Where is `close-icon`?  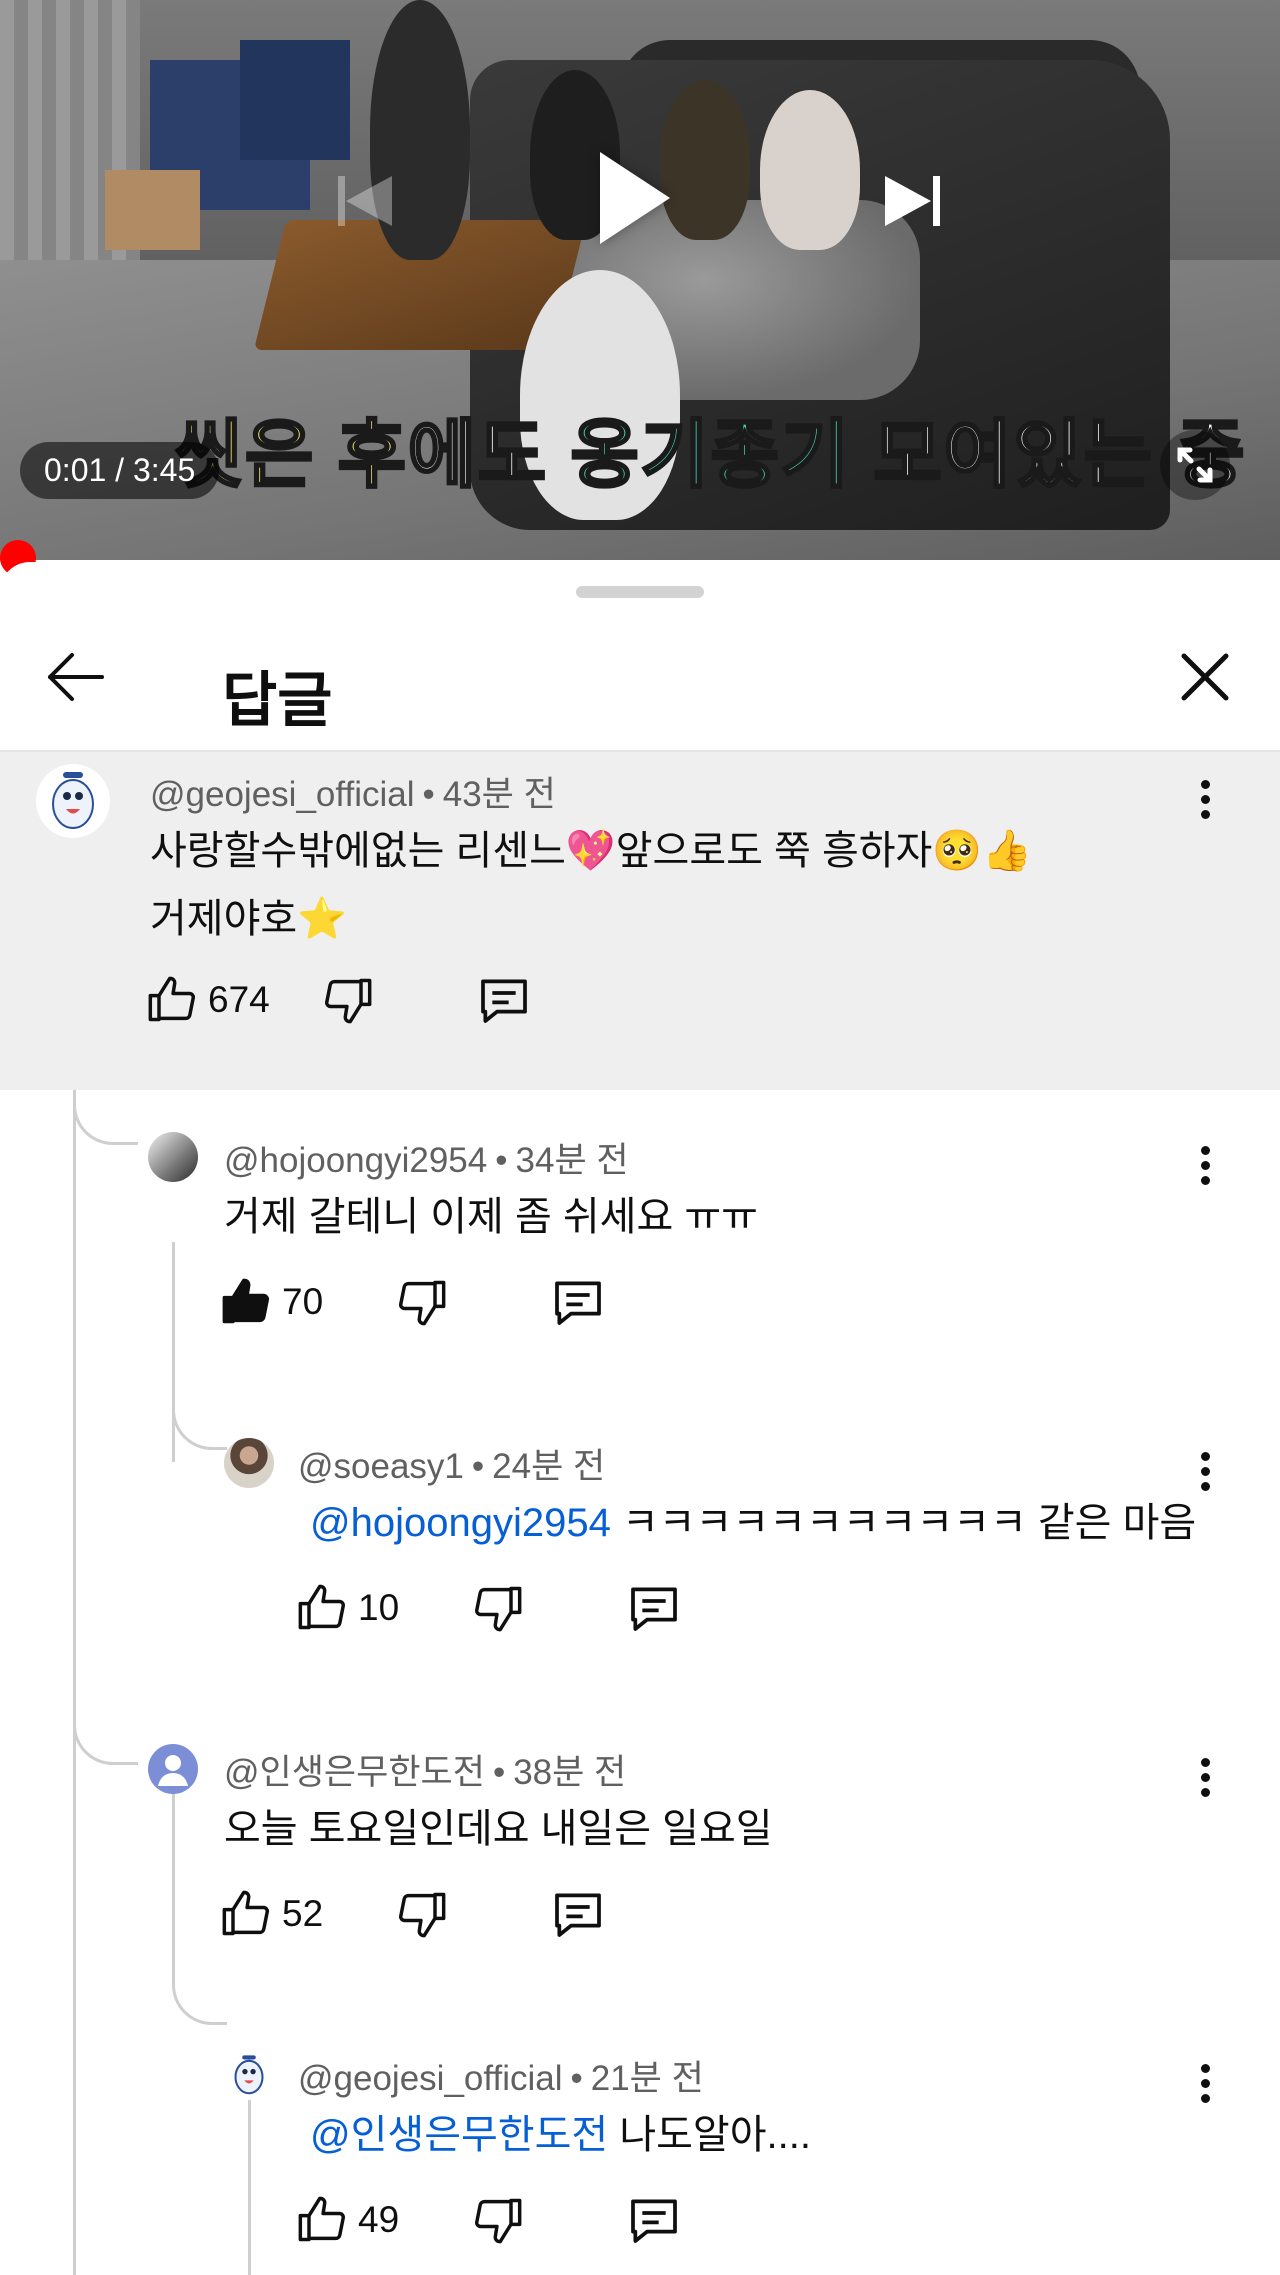
close-icon is located at coordinates (1205, 677).